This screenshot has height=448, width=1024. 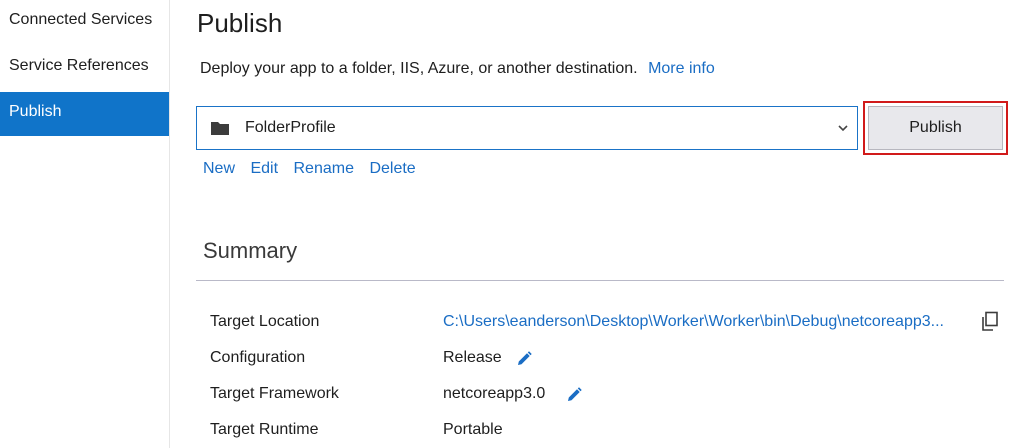 What do you see at coordinates (35, 111) in the screenshot?
I see `sidebar-item-label: Publish` at bounding box center [35, 111].